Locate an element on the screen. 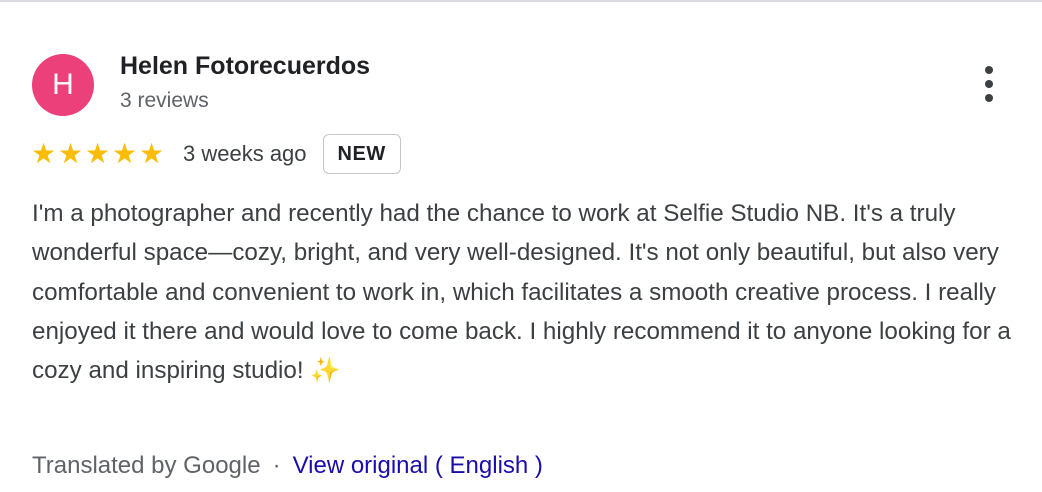  author-review-count: 3 reviews is located at coordinates (164, 100).